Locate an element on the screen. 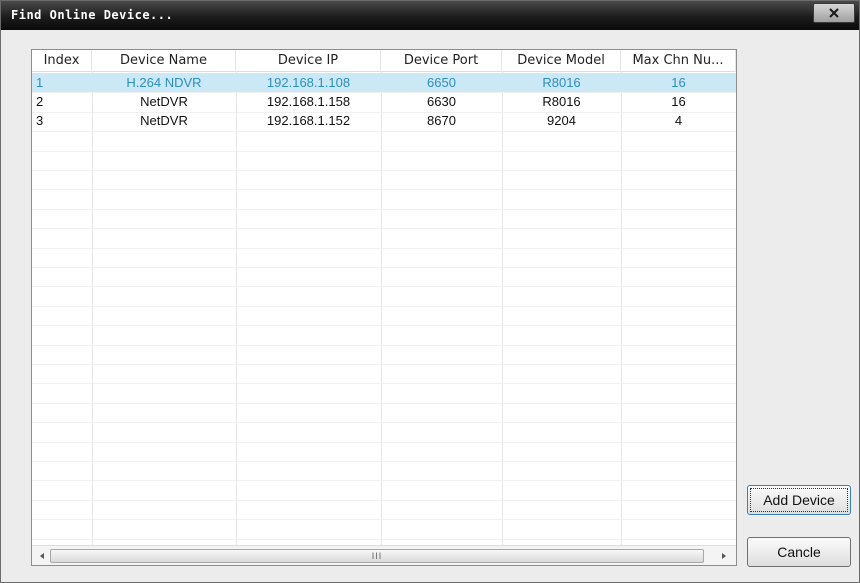 Image resolution: width=860 pixels, height=583 pixels. cell-device-ip: 192.168.1.158 is located at coordinates (308, 101).